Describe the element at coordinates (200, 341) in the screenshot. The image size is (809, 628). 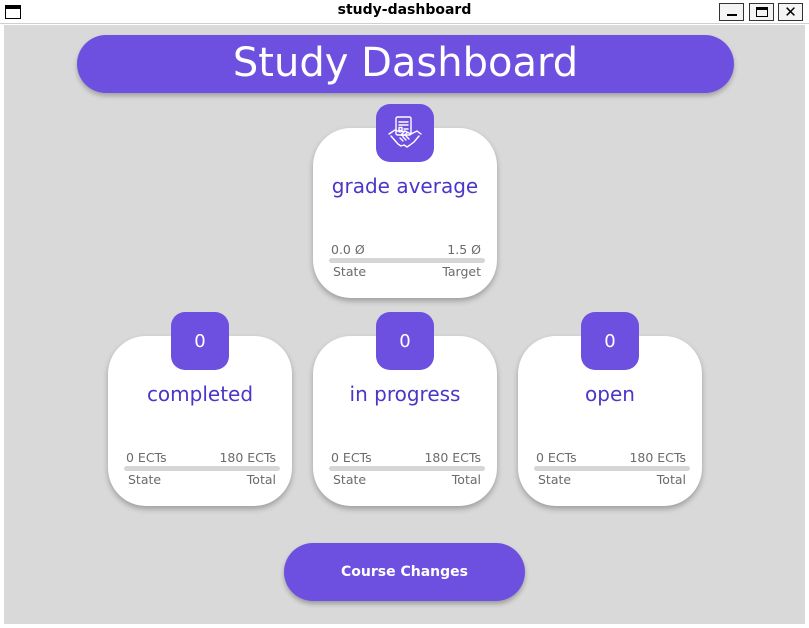
I see `completed-count-badge: 0` at that location.